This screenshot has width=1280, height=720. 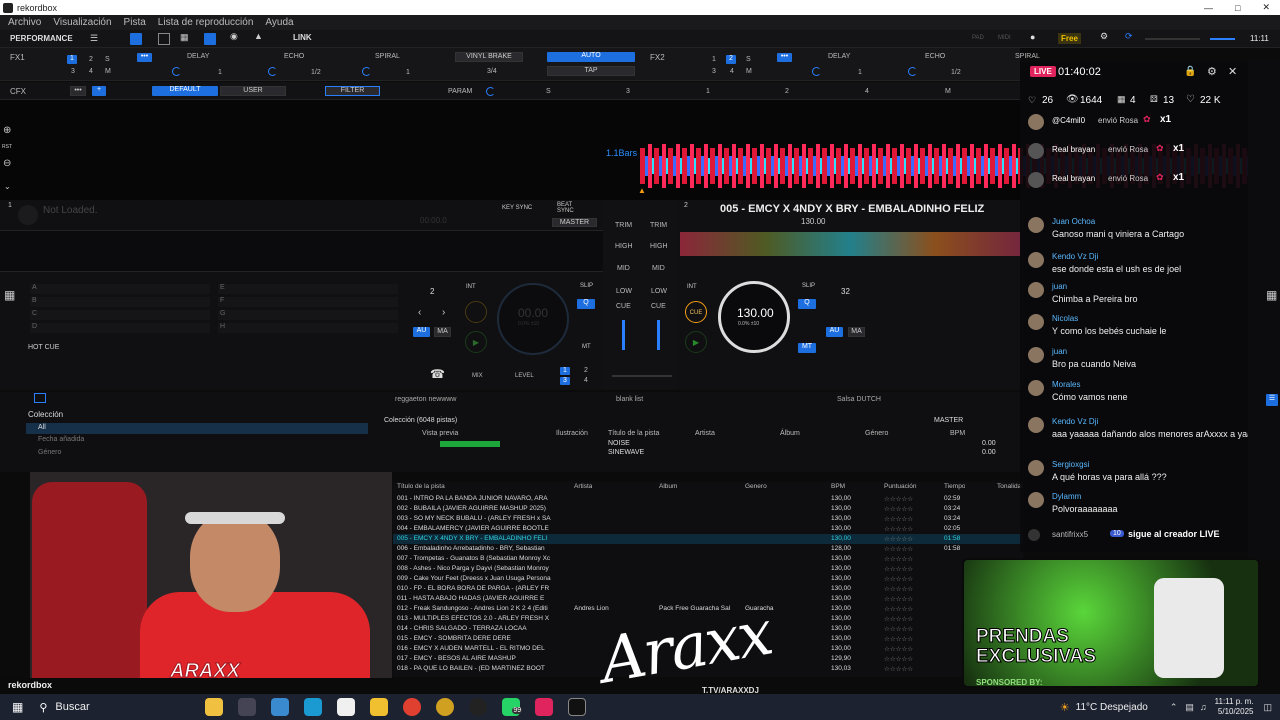 I want to click on deck1-pad-g: G, so click(x=308, y=315).